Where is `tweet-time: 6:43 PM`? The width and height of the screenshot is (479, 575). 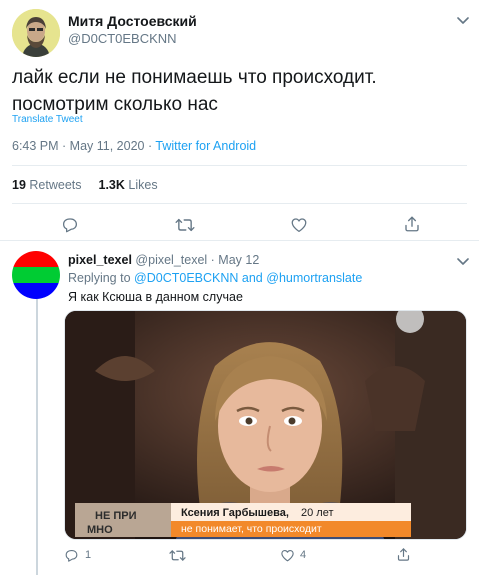
tweet-time: 6:43 PM is located at coordinates (35, 146).